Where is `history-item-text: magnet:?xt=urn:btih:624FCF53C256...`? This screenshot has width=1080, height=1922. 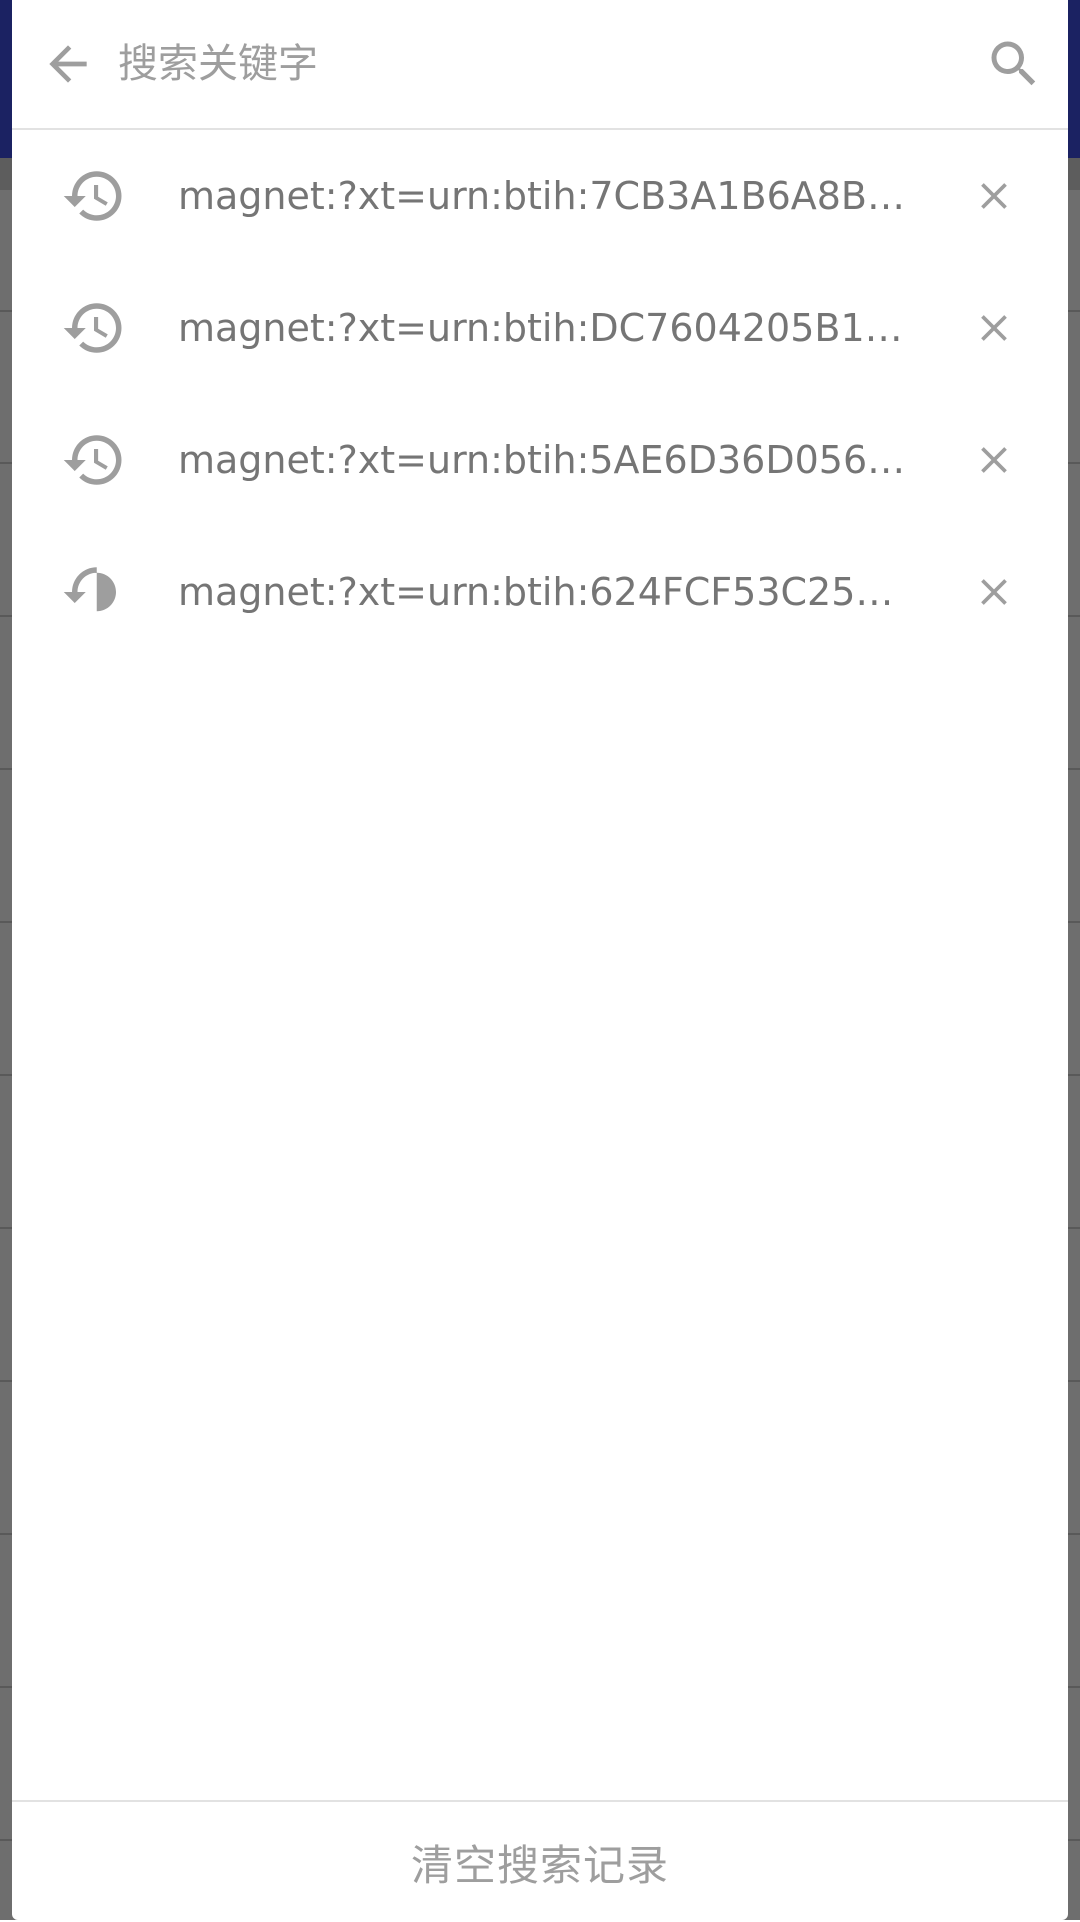 history-item-text: magnet:?xt=urn:btih:624FCF53C256... is located at coordinates (543, 592).